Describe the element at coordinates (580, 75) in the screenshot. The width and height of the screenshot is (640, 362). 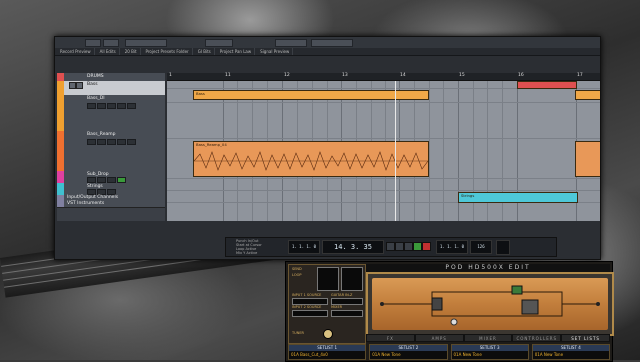
I see `ruler-bar-label: 17` at that location.